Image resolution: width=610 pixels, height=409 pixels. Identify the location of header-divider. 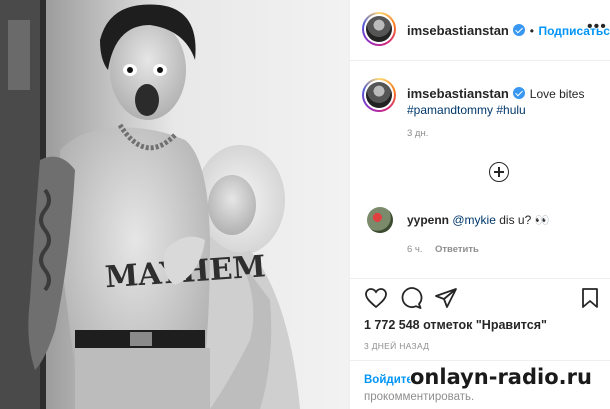
(480, 60).